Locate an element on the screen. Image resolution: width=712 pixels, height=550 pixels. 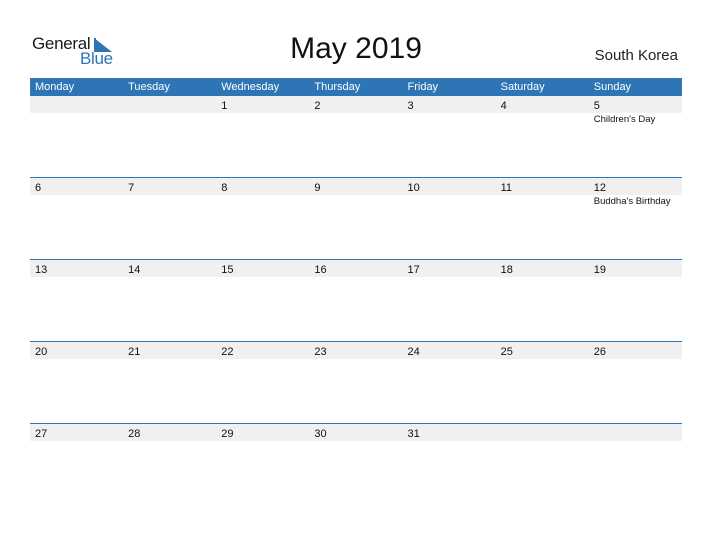
weekday-tuesday: Tuesday is located at coordinates (149, 87).